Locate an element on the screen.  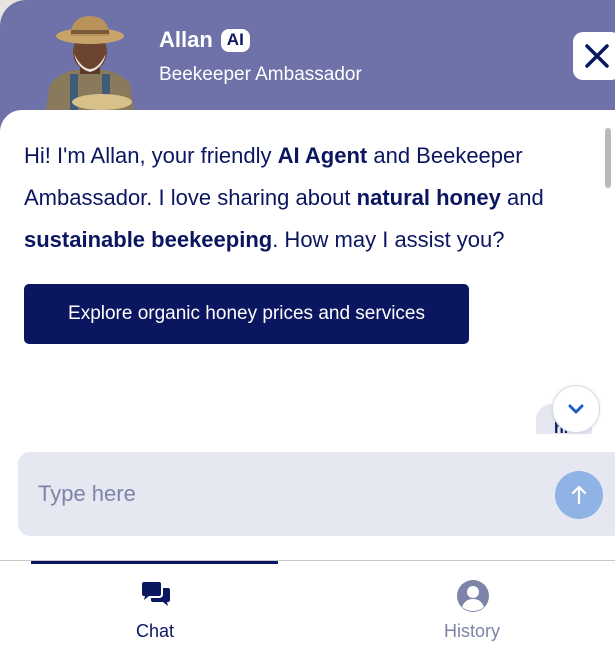
active-tab-indicator is located at coordinates (154, 562).